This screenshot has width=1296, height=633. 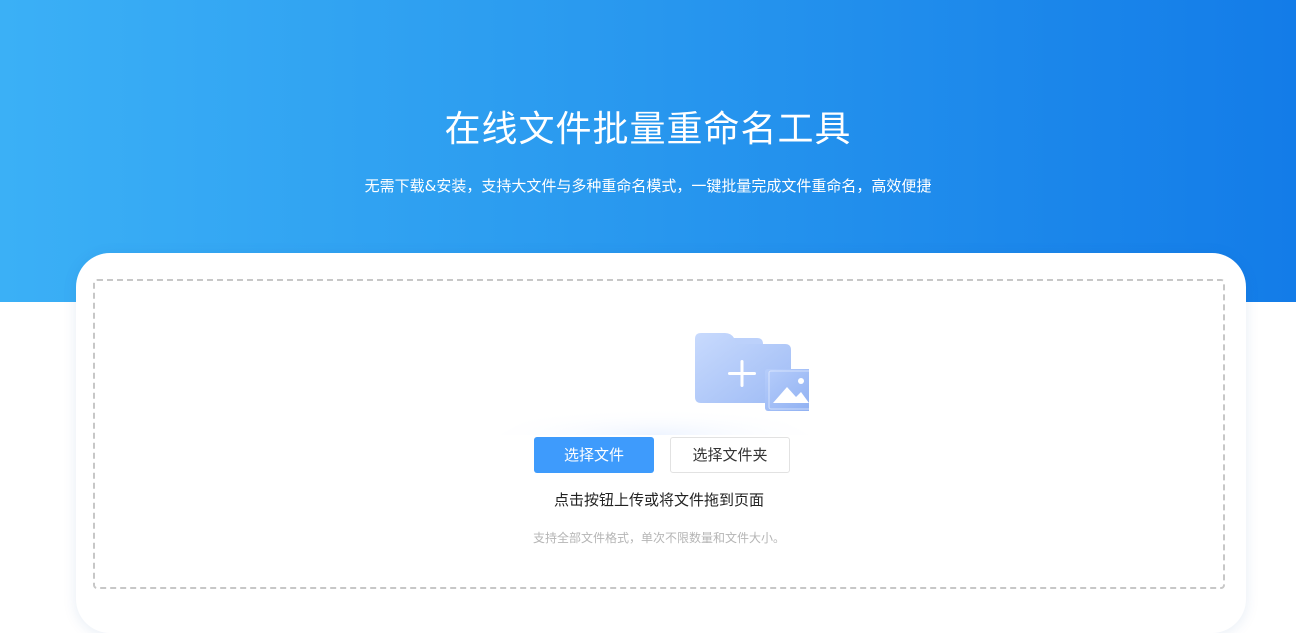 What do you see at coordinates (658, 500) in the screenshot?
I see `upload-hint: 点击按钮上传或将文件拖到页面` at bounding box center [658, 500].